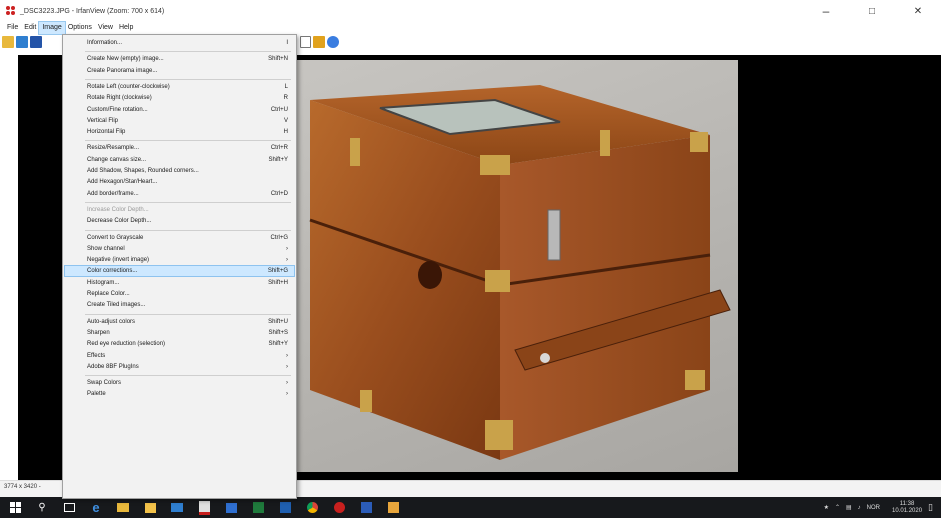 This screenshot has width=941, height=518. Describe the element at coordinates (179, 148) in the screenshot. I see `menu-item-resize-resample: Resize/Resample... Ctrl+R` at that location.